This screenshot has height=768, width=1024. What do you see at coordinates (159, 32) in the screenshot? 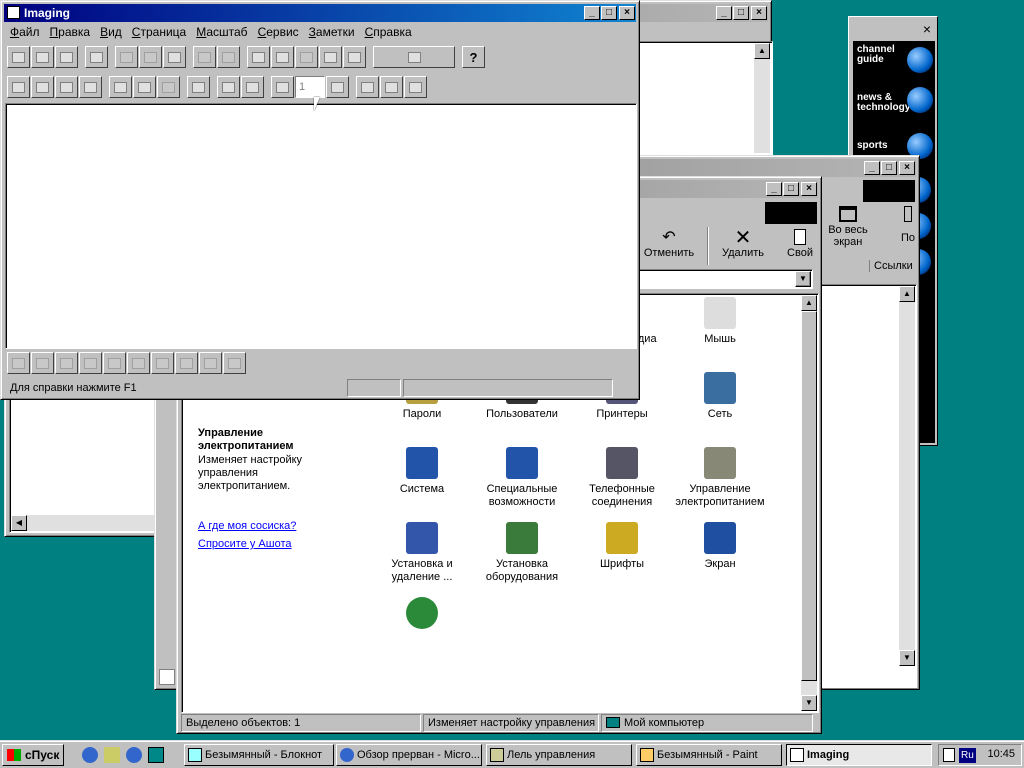
I see `menu-item-3: Страница` at bounding box center [159, 32].